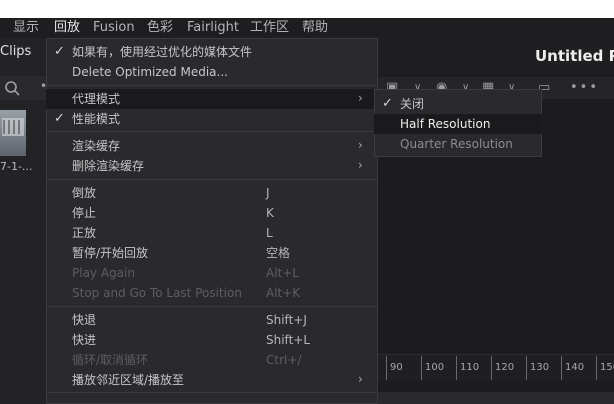 The height and width of the screenshot is (404, 614). What do you see at coordinates (286, 320) in the screenshot?
I see `menu-item-shortcut: Shift+J` at bounding box center [286, 320].